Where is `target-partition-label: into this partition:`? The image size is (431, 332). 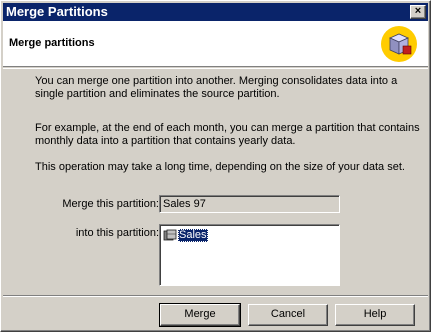 target-partition-label: into this partition: is located at coordinates (117, 233).